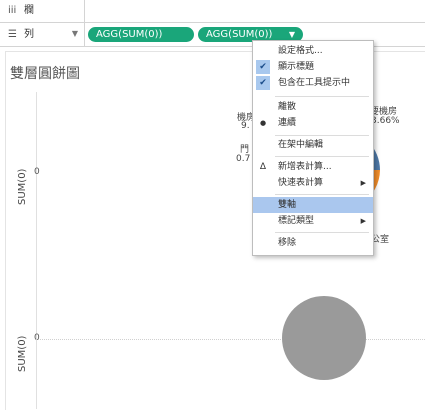 This screenshot has width=425, height=410. Describe the element at coordinates (22, 353) in the screenshot. I see `axis-label-bottom: SUM(0)` at that location.